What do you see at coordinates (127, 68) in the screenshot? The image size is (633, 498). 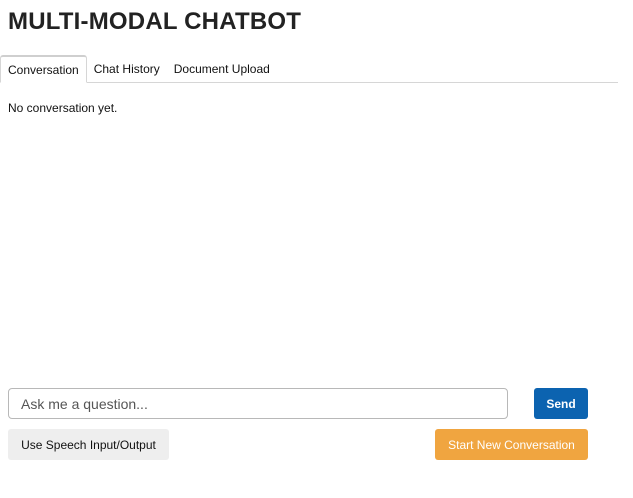 I see `tab-chat-history: Chat History` at bounding box center [127, 68].